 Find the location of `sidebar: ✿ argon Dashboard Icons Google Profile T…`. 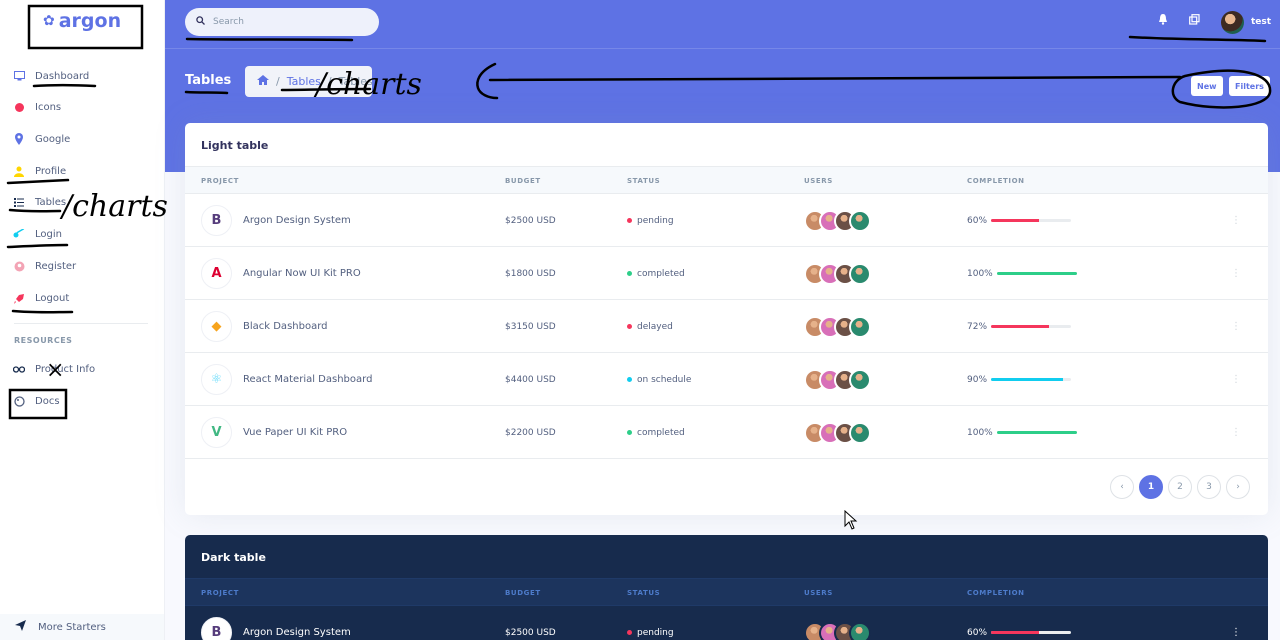

sidebar: ✿ argon Dashboard Icons Google Profile T… is located at coordinates (82, 320).